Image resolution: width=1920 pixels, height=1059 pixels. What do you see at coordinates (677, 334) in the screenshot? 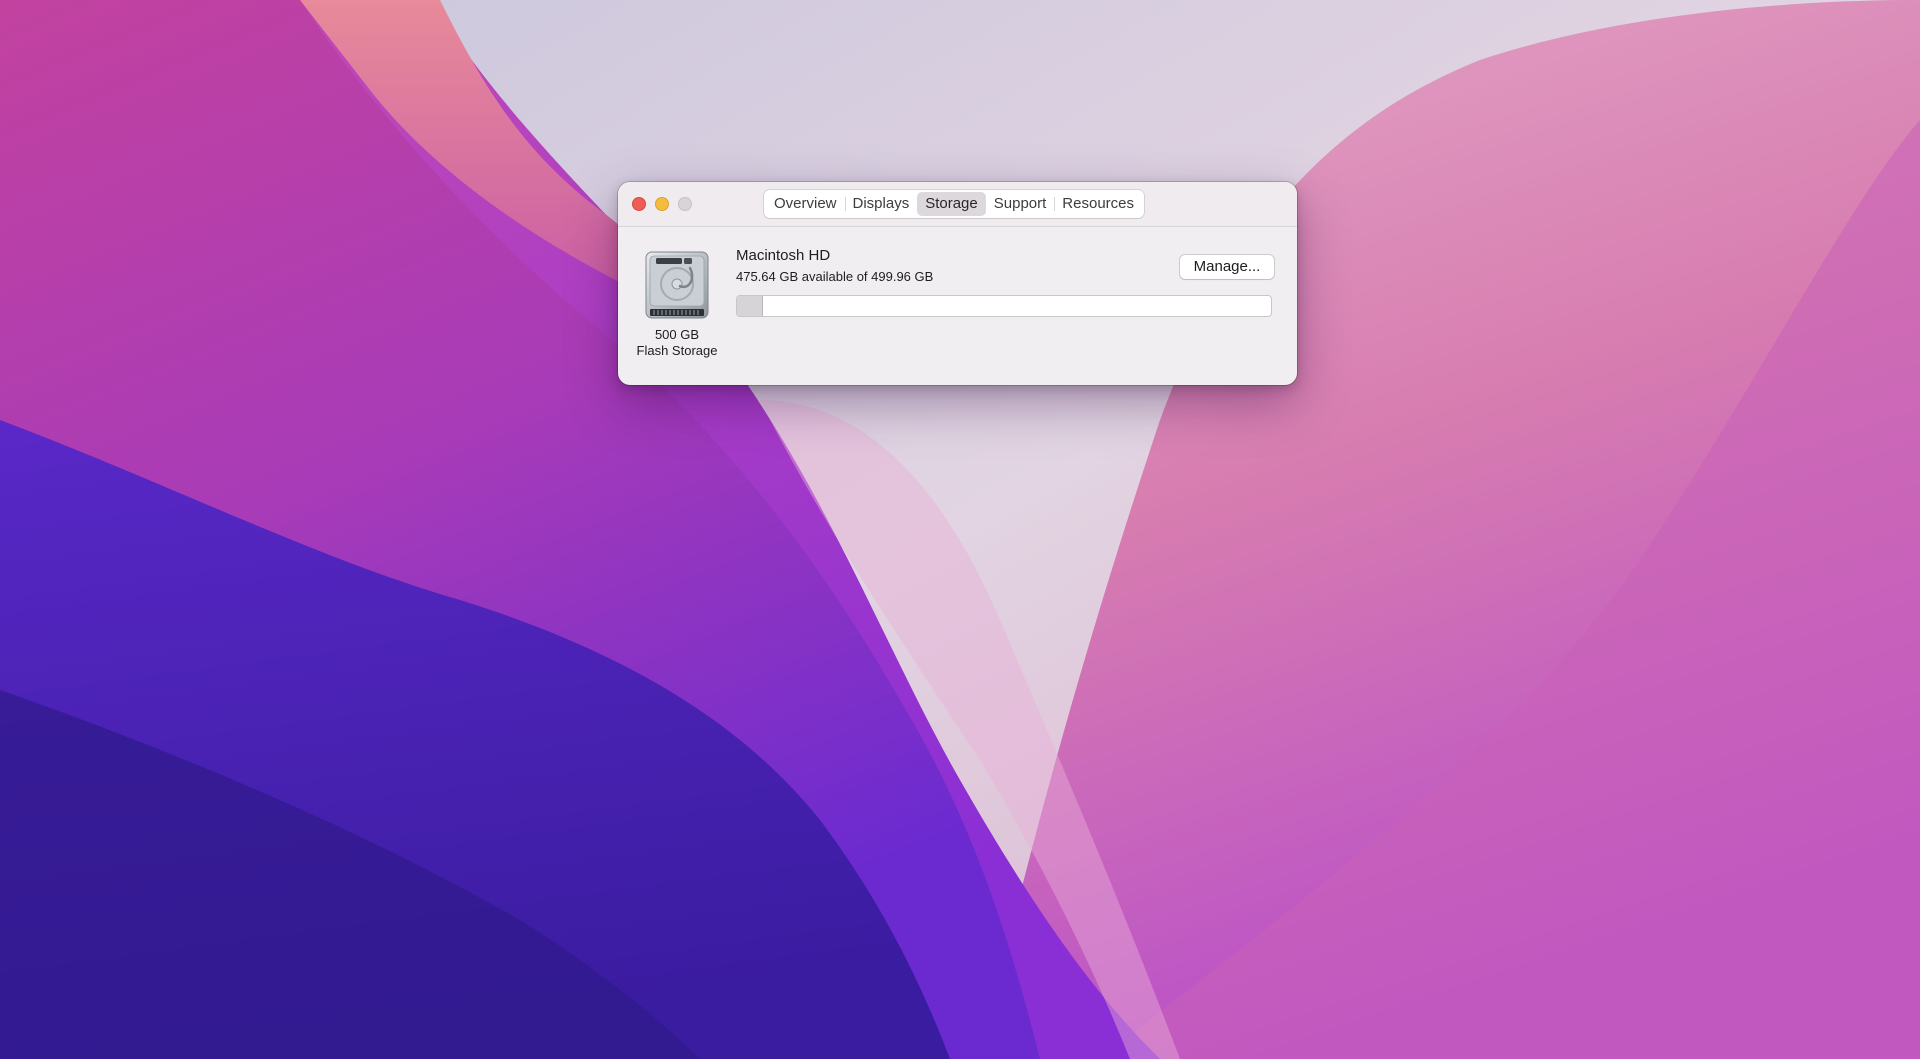
I see `drive-capacity: 500 GB` at bounding box center [677, 334].